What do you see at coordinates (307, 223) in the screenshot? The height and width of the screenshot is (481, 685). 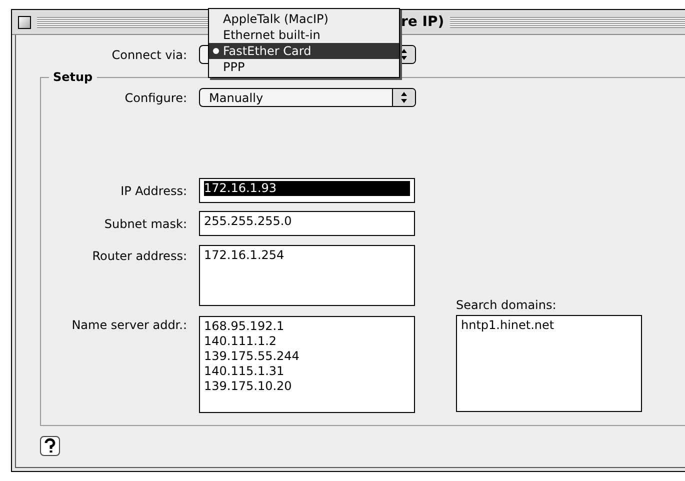 I see `input-field: 255.255.255.0` at bounding box center [307, 223].